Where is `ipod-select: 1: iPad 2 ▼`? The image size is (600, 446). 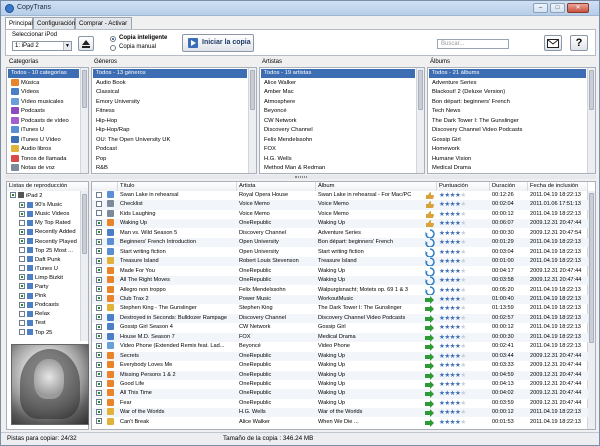
ipod-select: 1: iPad 2 ▼ is located at coordinates (42, 46).